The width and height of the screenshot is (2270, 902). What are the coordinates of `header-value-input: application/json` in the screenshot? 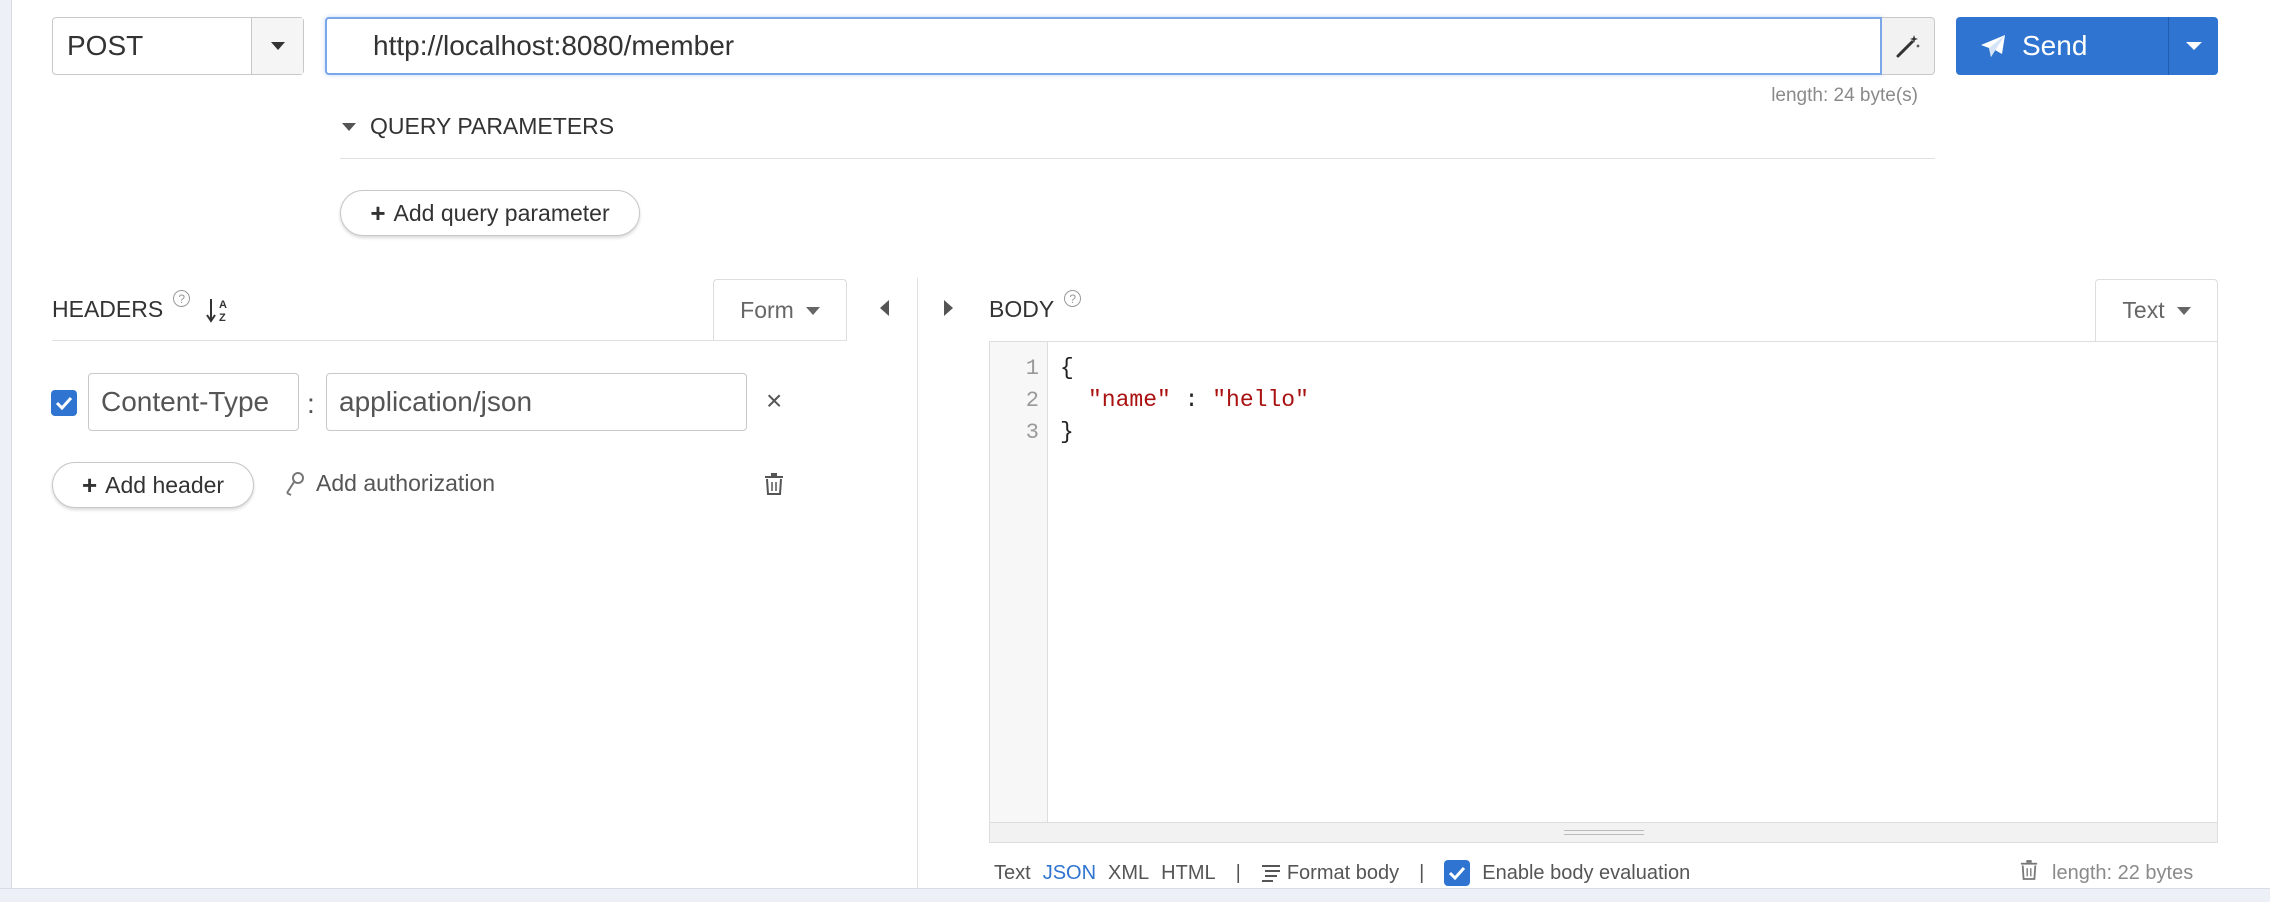 It's located at (536, 402).